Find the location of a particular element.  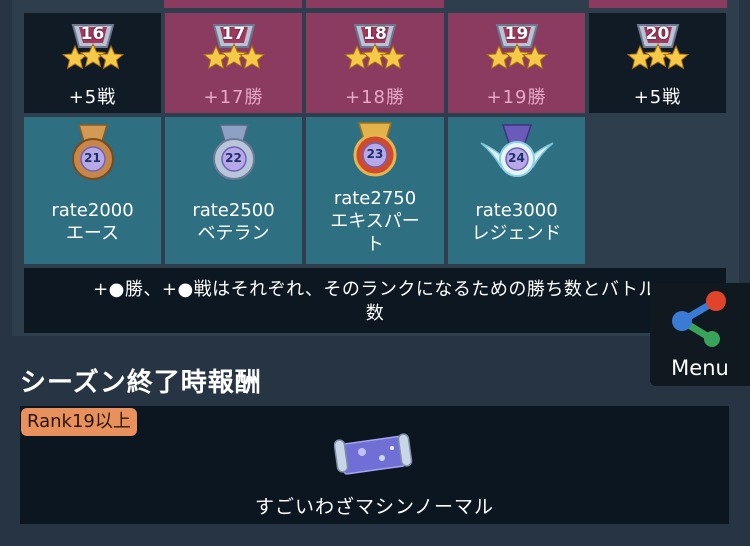

rank-title: ベテラン is located at coordinates (233, 233).